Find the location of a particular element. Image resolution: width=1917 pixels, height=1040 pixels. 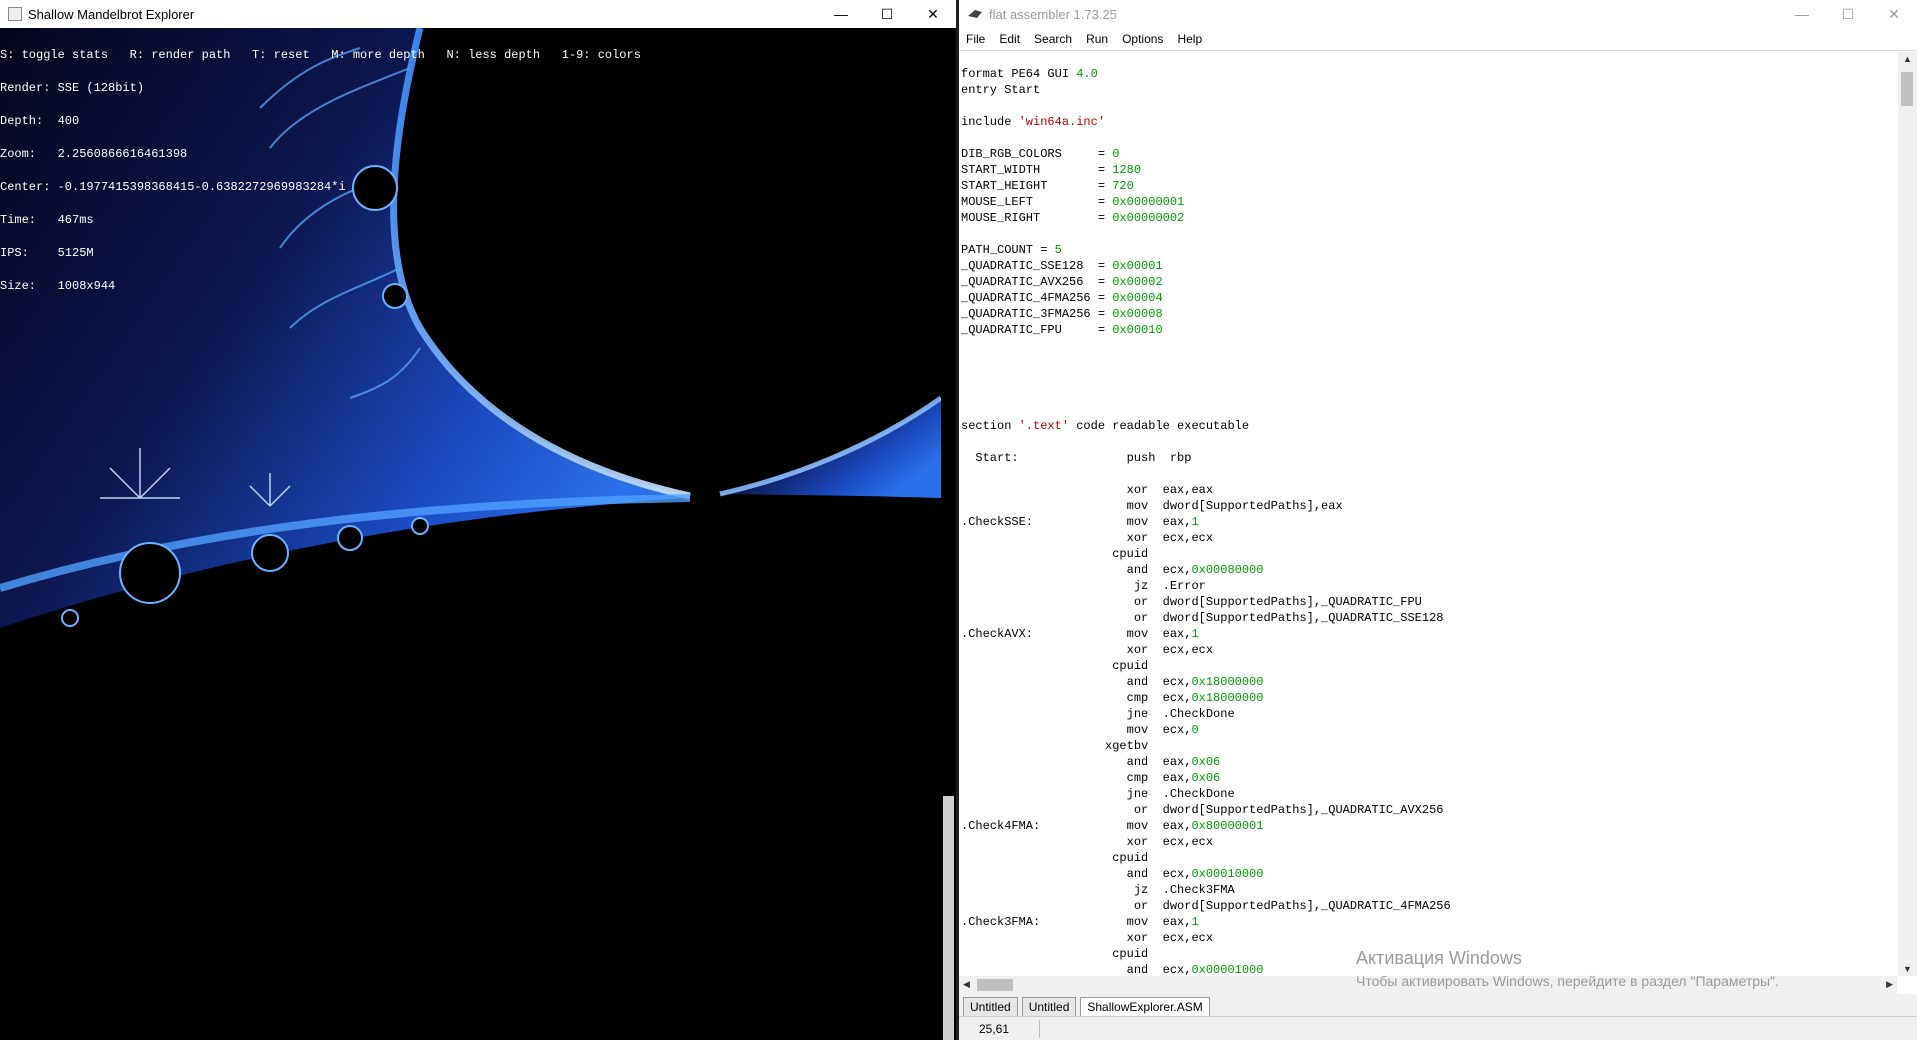

hud-line: Time: 467ms is located at coordinates (47, 220).